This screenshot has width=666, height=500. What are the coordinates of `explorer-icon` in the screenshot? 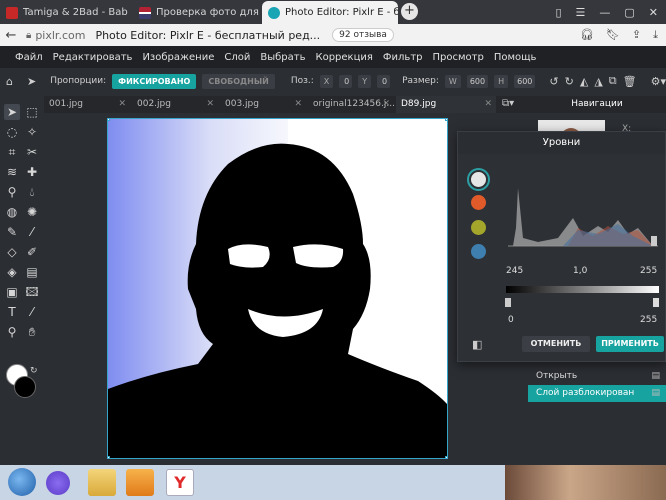 It's located at (102, 482).